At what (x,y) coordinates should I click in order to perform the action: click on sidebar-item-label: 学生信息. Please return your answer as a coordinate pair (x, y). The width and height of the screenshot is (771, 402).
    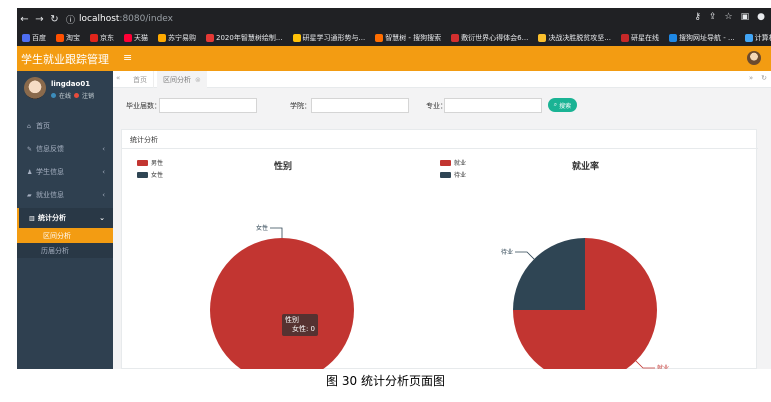
    Looking at the image, I should click on (50, 172).